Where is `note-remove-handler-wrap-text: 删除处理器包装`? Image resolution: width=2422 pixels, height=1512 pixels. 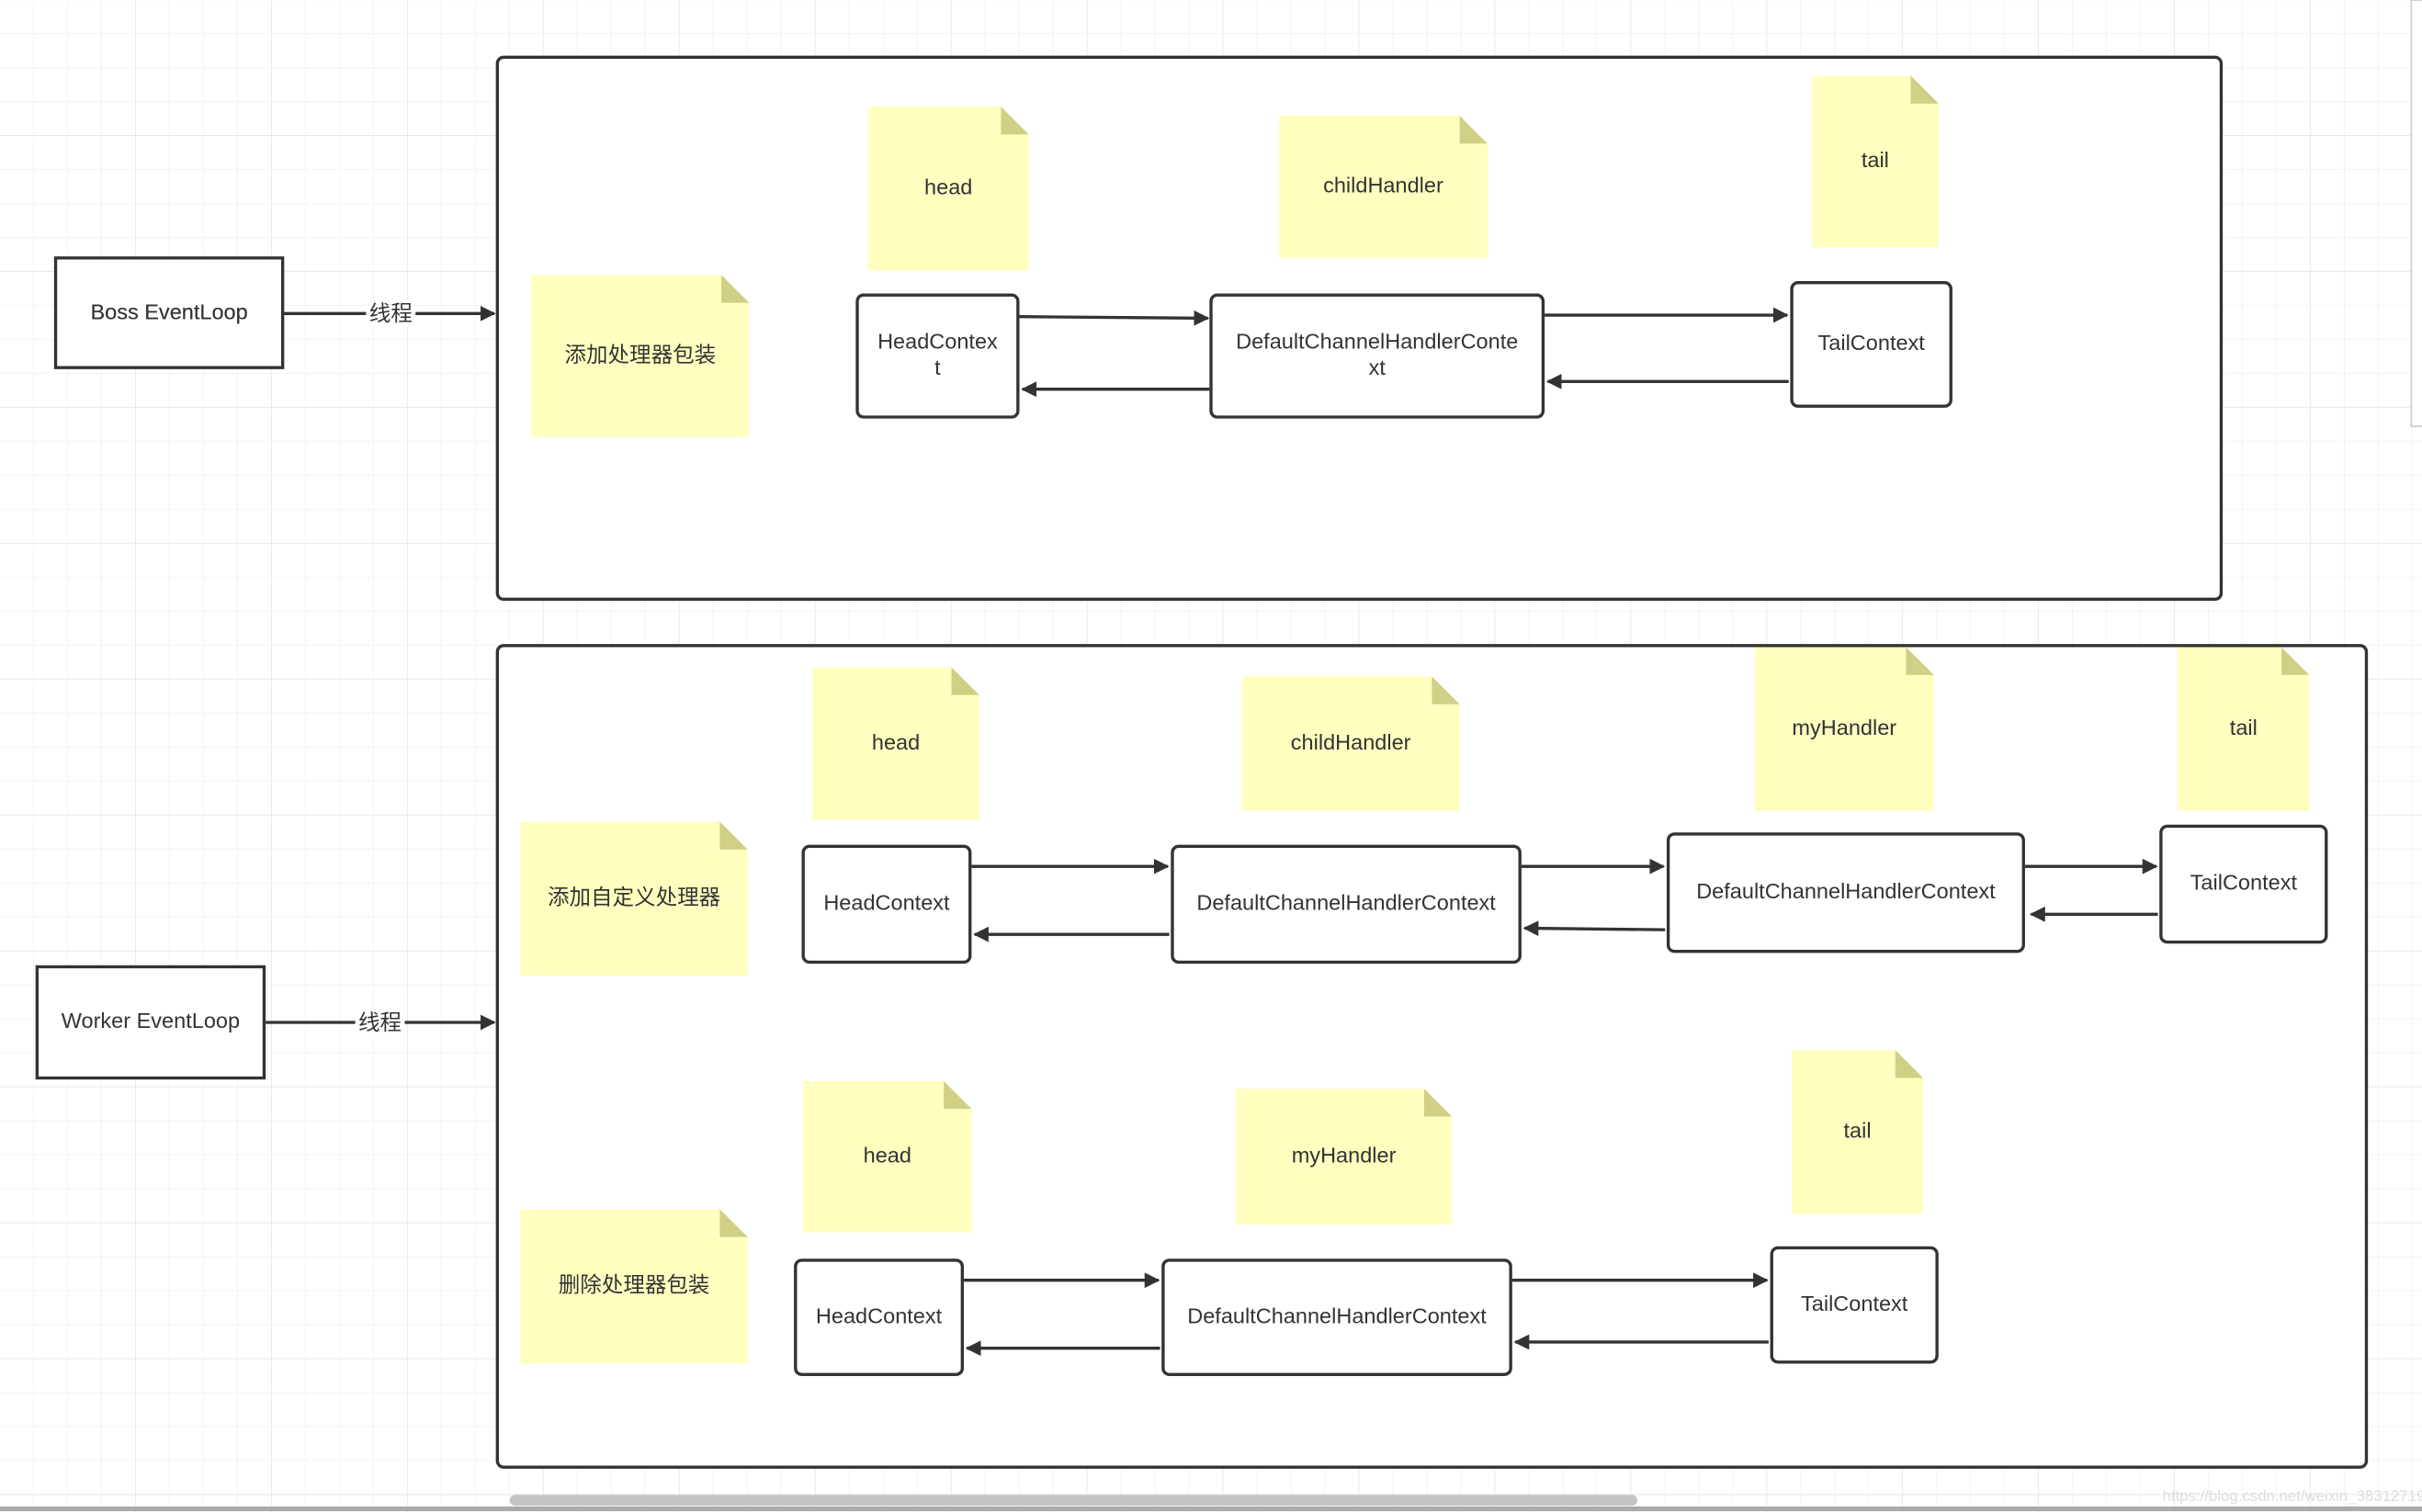 note-remove-handler-wrap-text: 删除处理器包装 is located at coordinates (634, 1285).